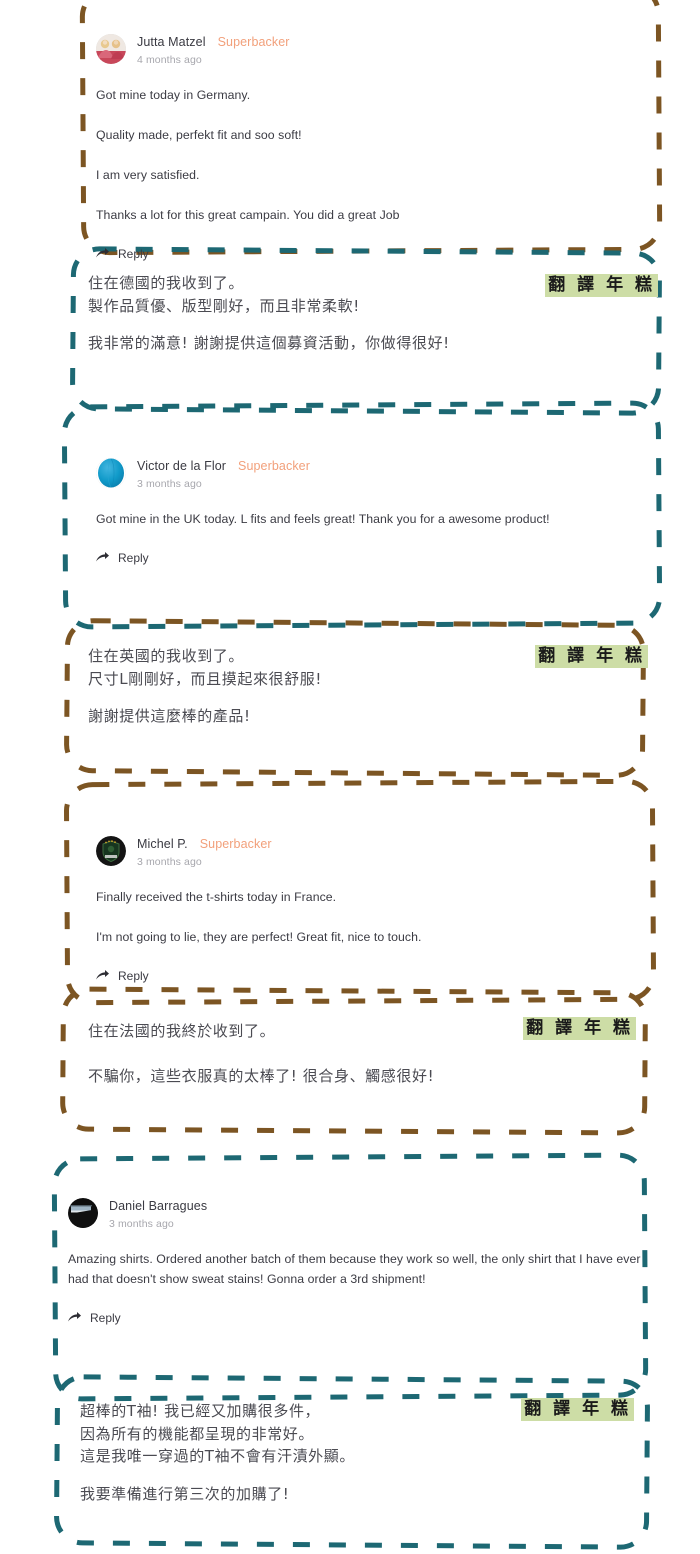 The width and height of the screenshot is (700, 1554). I want to click on comment-name-row: Michel P. Superbacker, so click(204, 844).